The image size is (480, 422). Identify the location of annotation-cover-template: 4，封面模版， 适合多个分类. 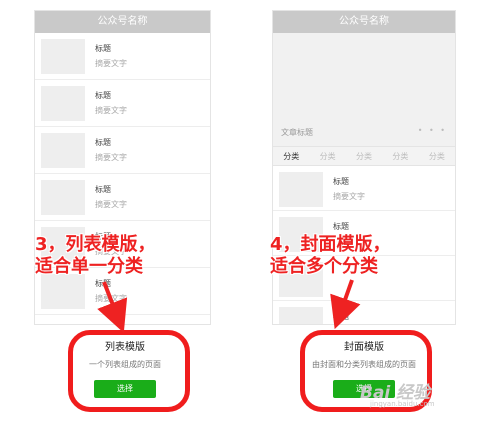
(362, 256).